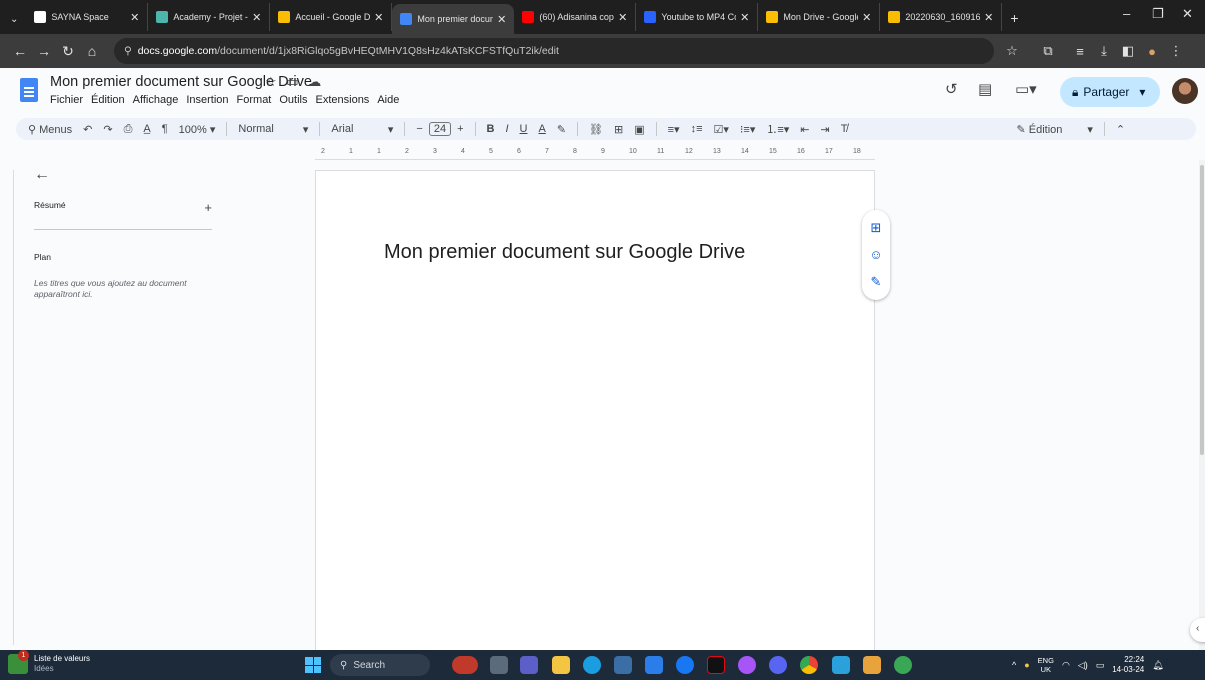 Image resolution: width=1205 pixels, height=680 pixels. I want to click on messenger-icon, so click(747, 665).